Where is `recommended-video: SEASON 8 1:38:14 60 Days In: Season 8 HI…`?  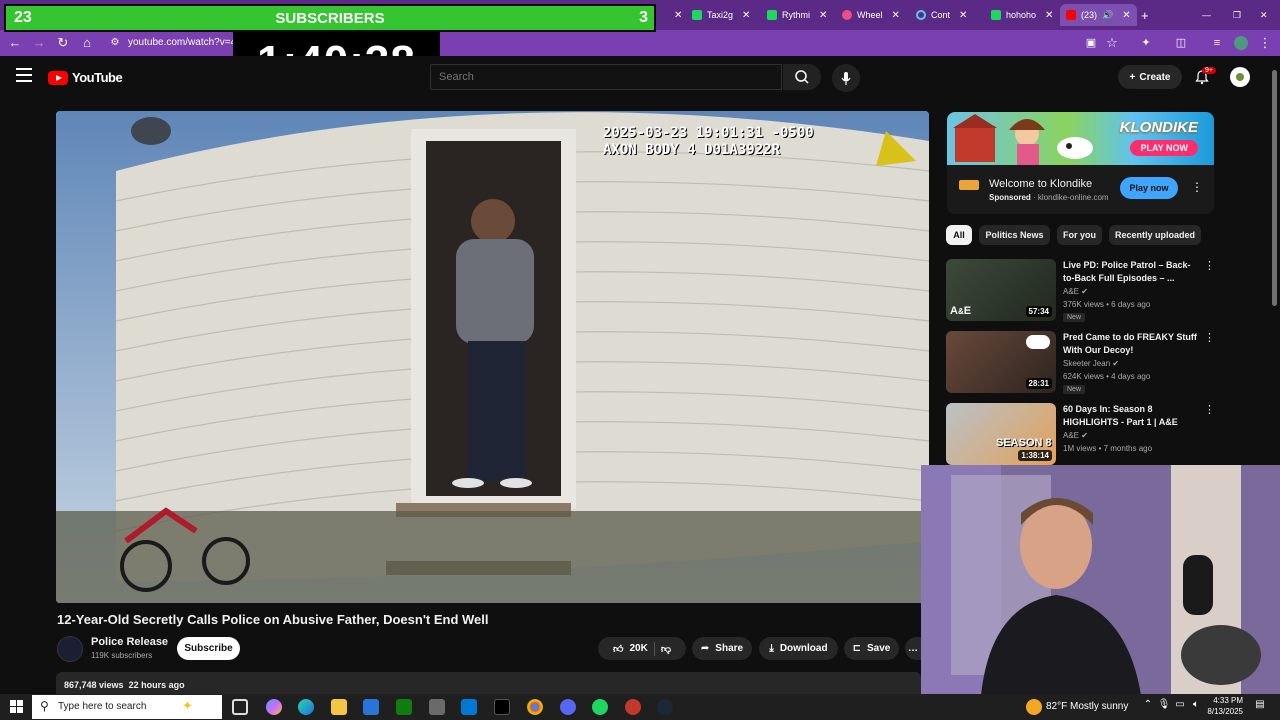
recommended-video: SEASON 8 1:38:14 60 Days In: Season 8 HI… is located at coordinates (1081, 435).